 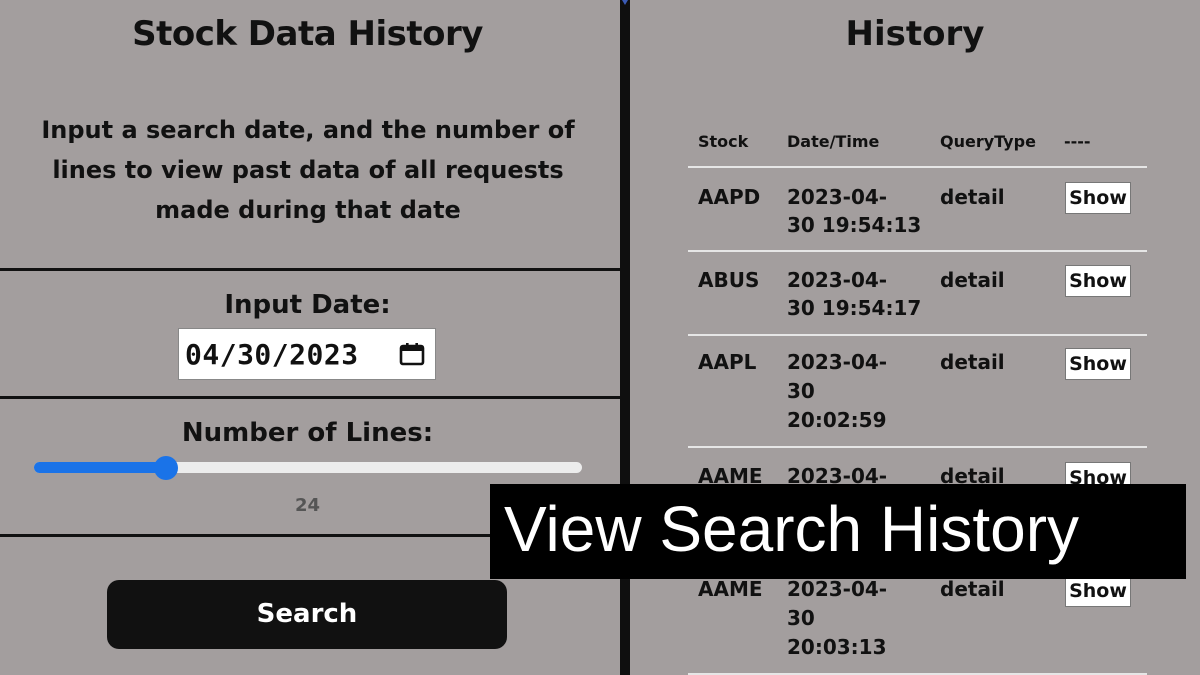 I want to click on date-input: 04/30/2023, so click(x=307, y=354).